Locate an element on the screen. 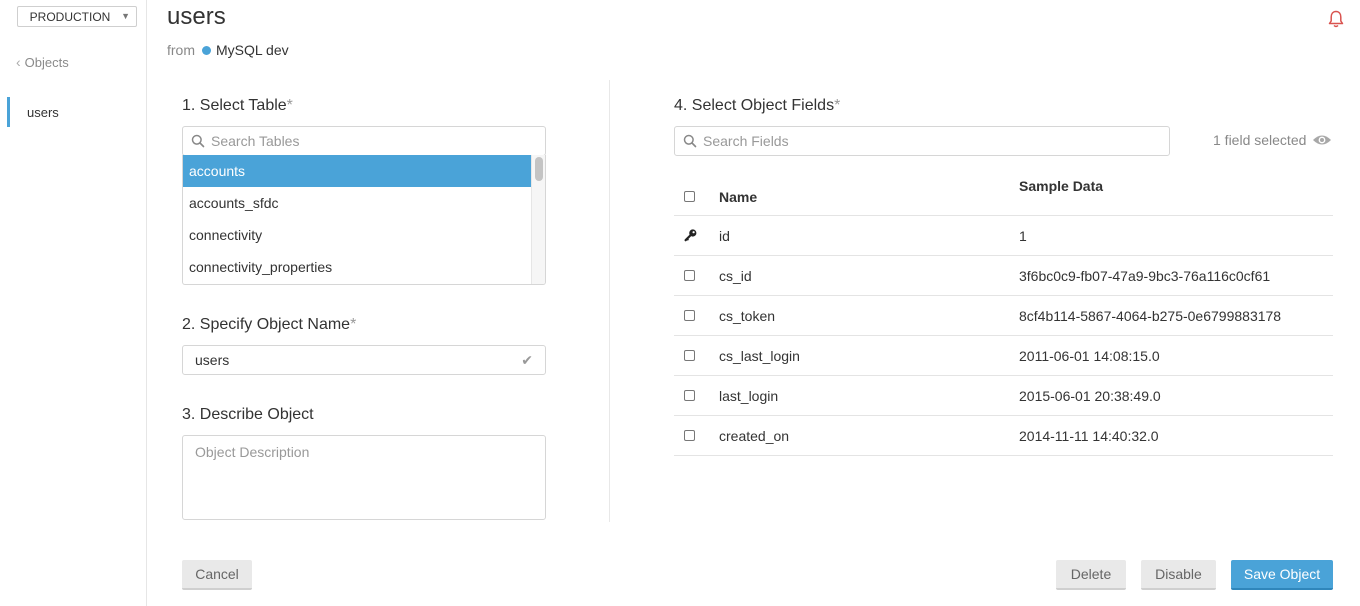 This screenshot has height=606, width=1360. save-object-button: Save Object is located at coordinates (1282, 575).